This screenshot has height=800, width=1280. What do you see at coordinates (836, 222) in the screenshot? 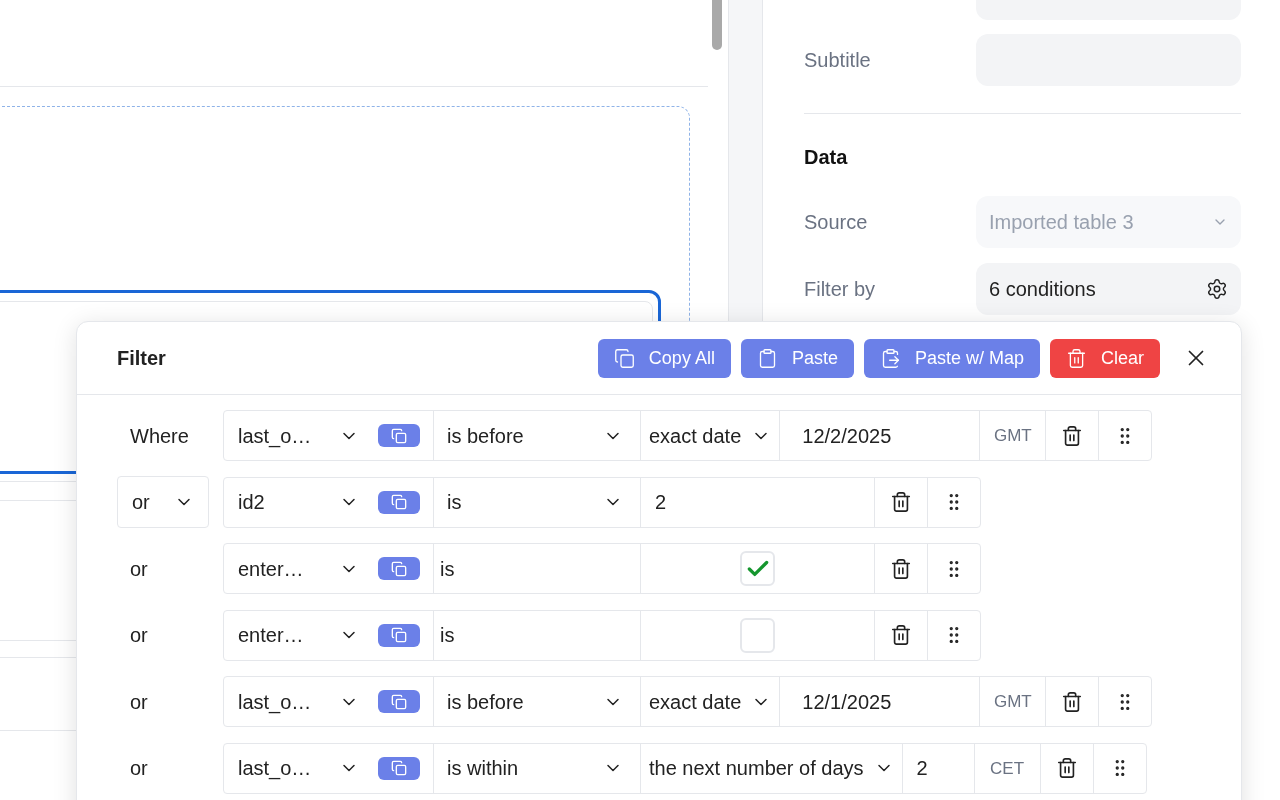
I see `field-label: Source` at bounding box center [836, 222].